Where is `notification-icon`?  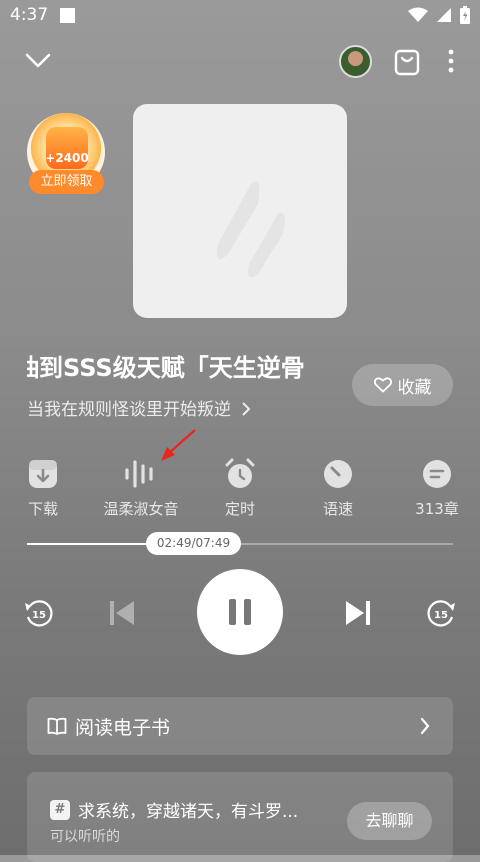
notification-icon is located at coordinates (67, 15).